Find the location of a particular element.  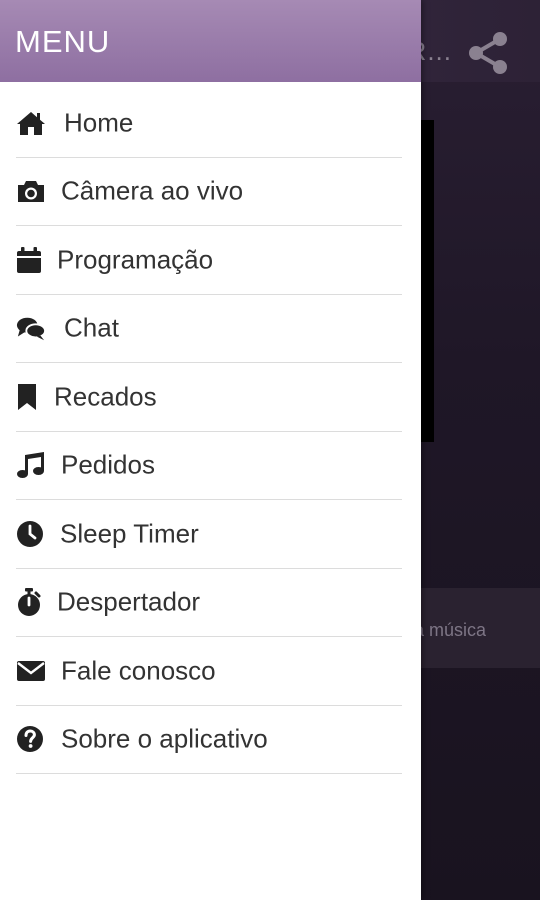

share-icon is located at coordinates (489, 53).